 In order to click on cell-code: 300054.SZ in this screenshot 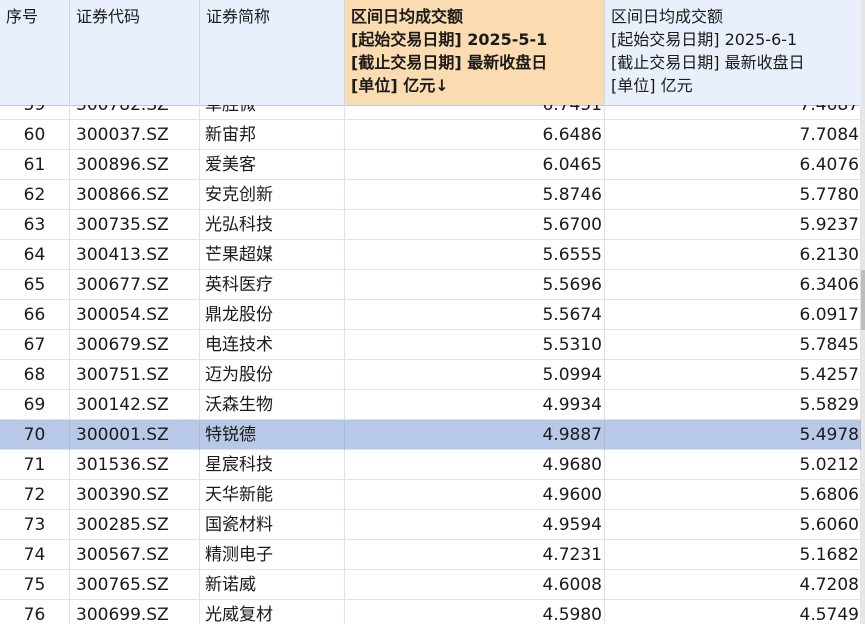, I will do `click(135, 315)`.